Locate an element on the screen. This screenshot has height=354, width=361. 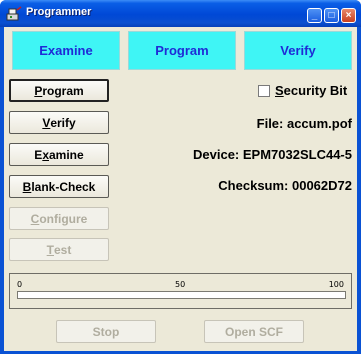
title-bar: Programmer _ □ × is located at coordinates (180, 13).